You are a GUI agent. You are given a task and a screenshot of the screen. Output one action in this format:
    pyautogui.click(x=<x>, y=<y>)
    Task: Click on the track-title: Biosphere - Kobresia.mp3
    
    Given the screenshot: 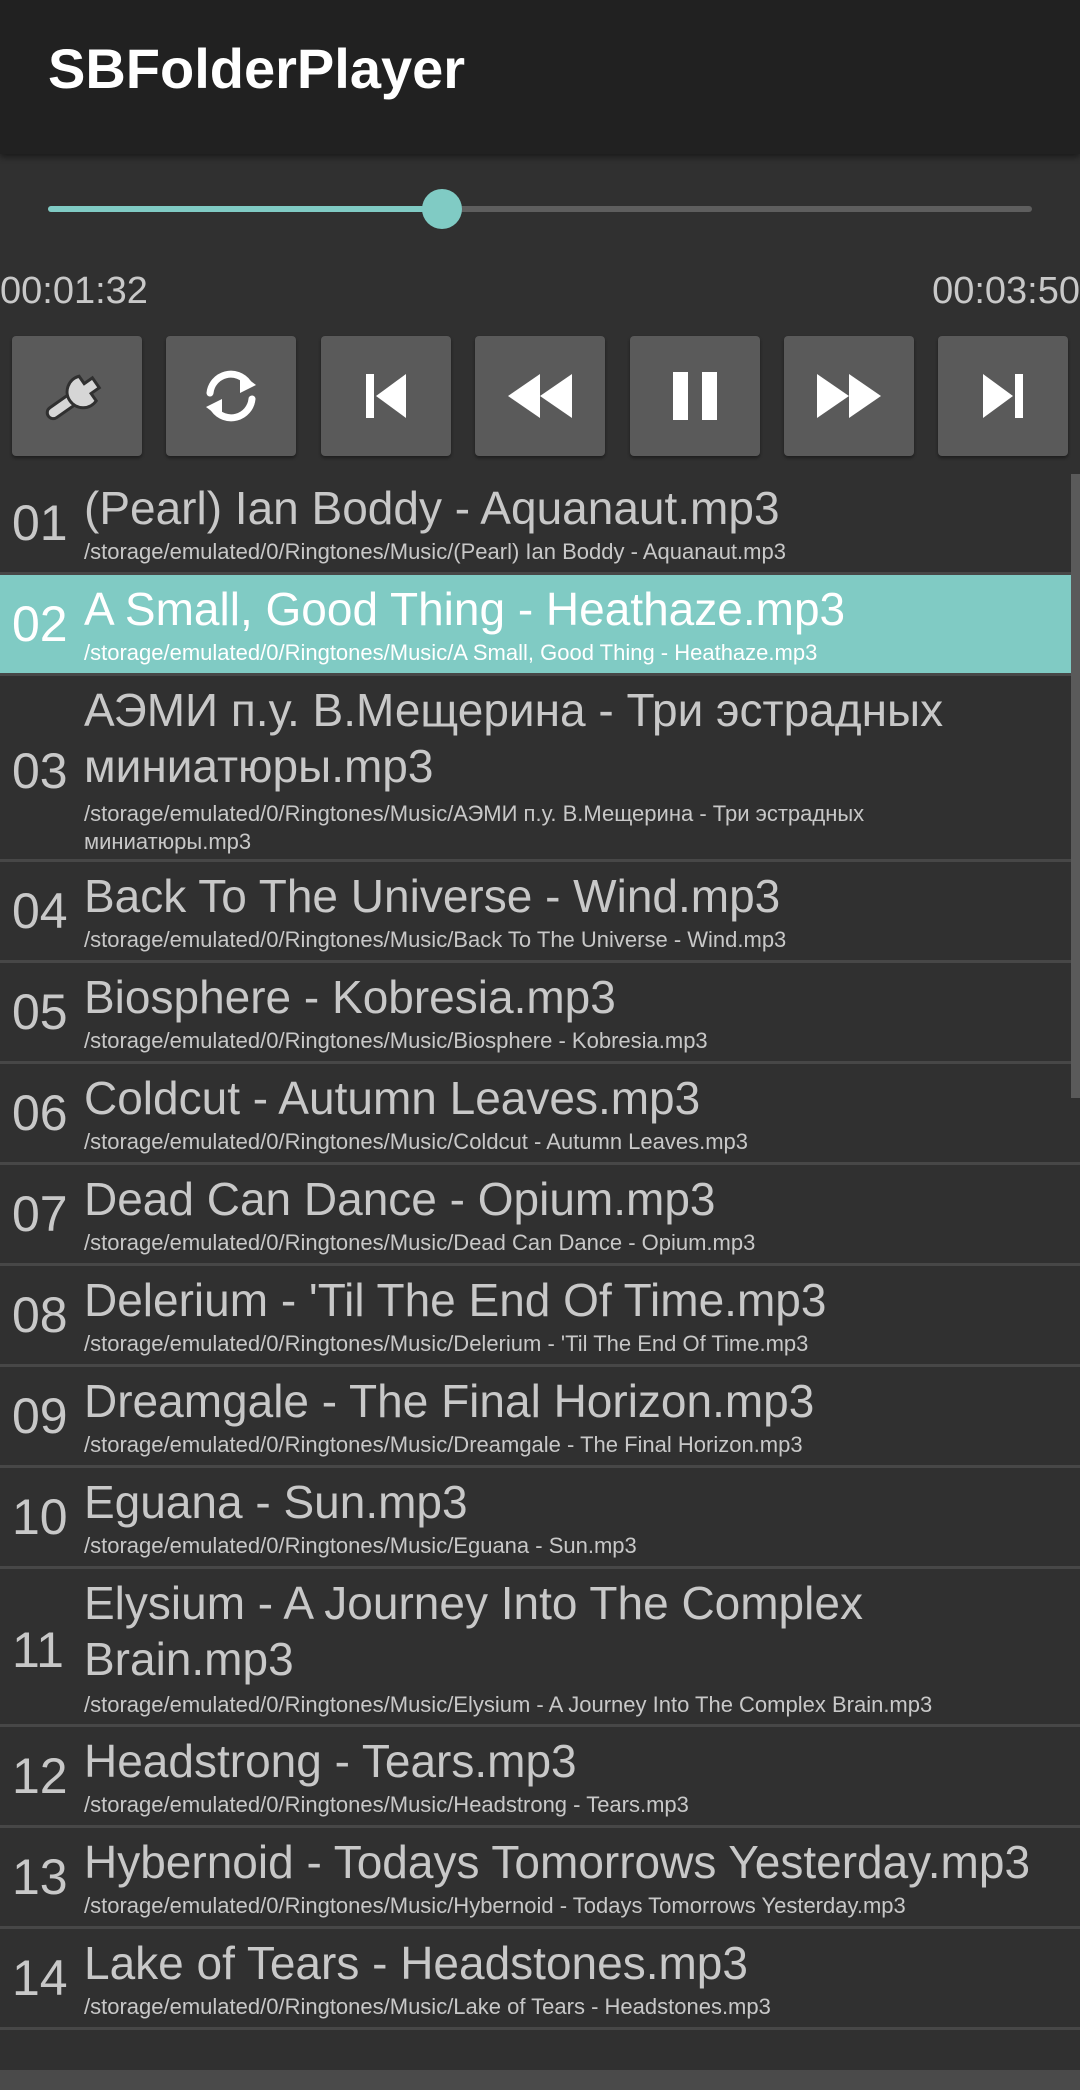 What is the action you would take?
    pyautogui.click(x=350, y=997)
    